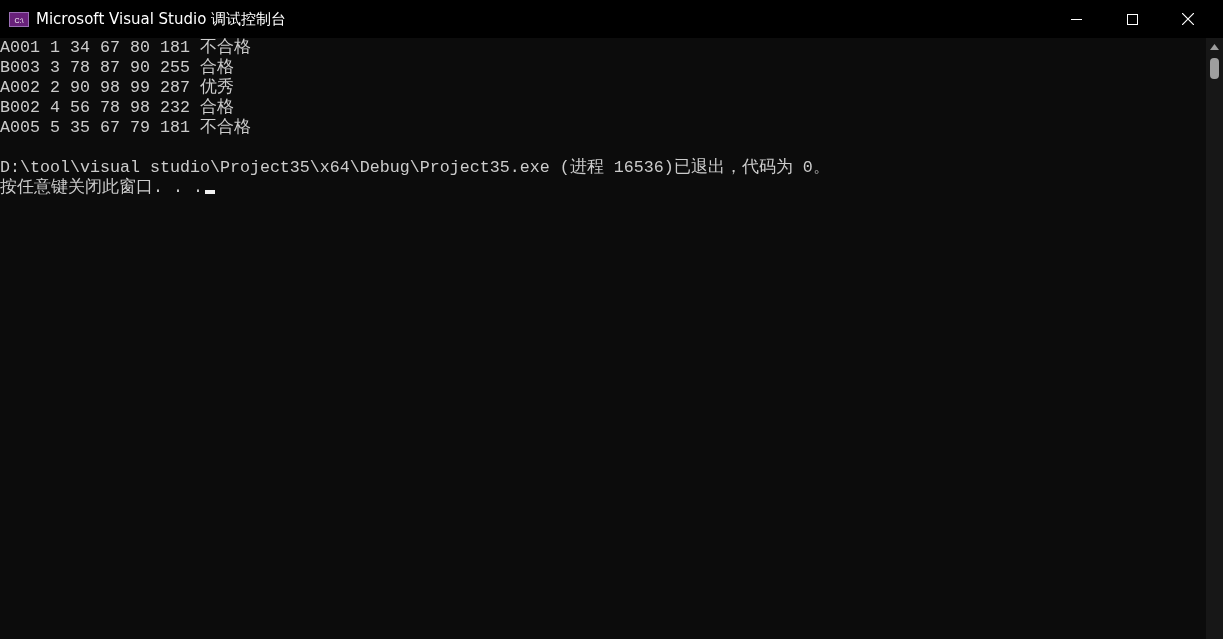  I want to click on console-line: A001 1 34 67 80 181 不合格, so click(125, 47).